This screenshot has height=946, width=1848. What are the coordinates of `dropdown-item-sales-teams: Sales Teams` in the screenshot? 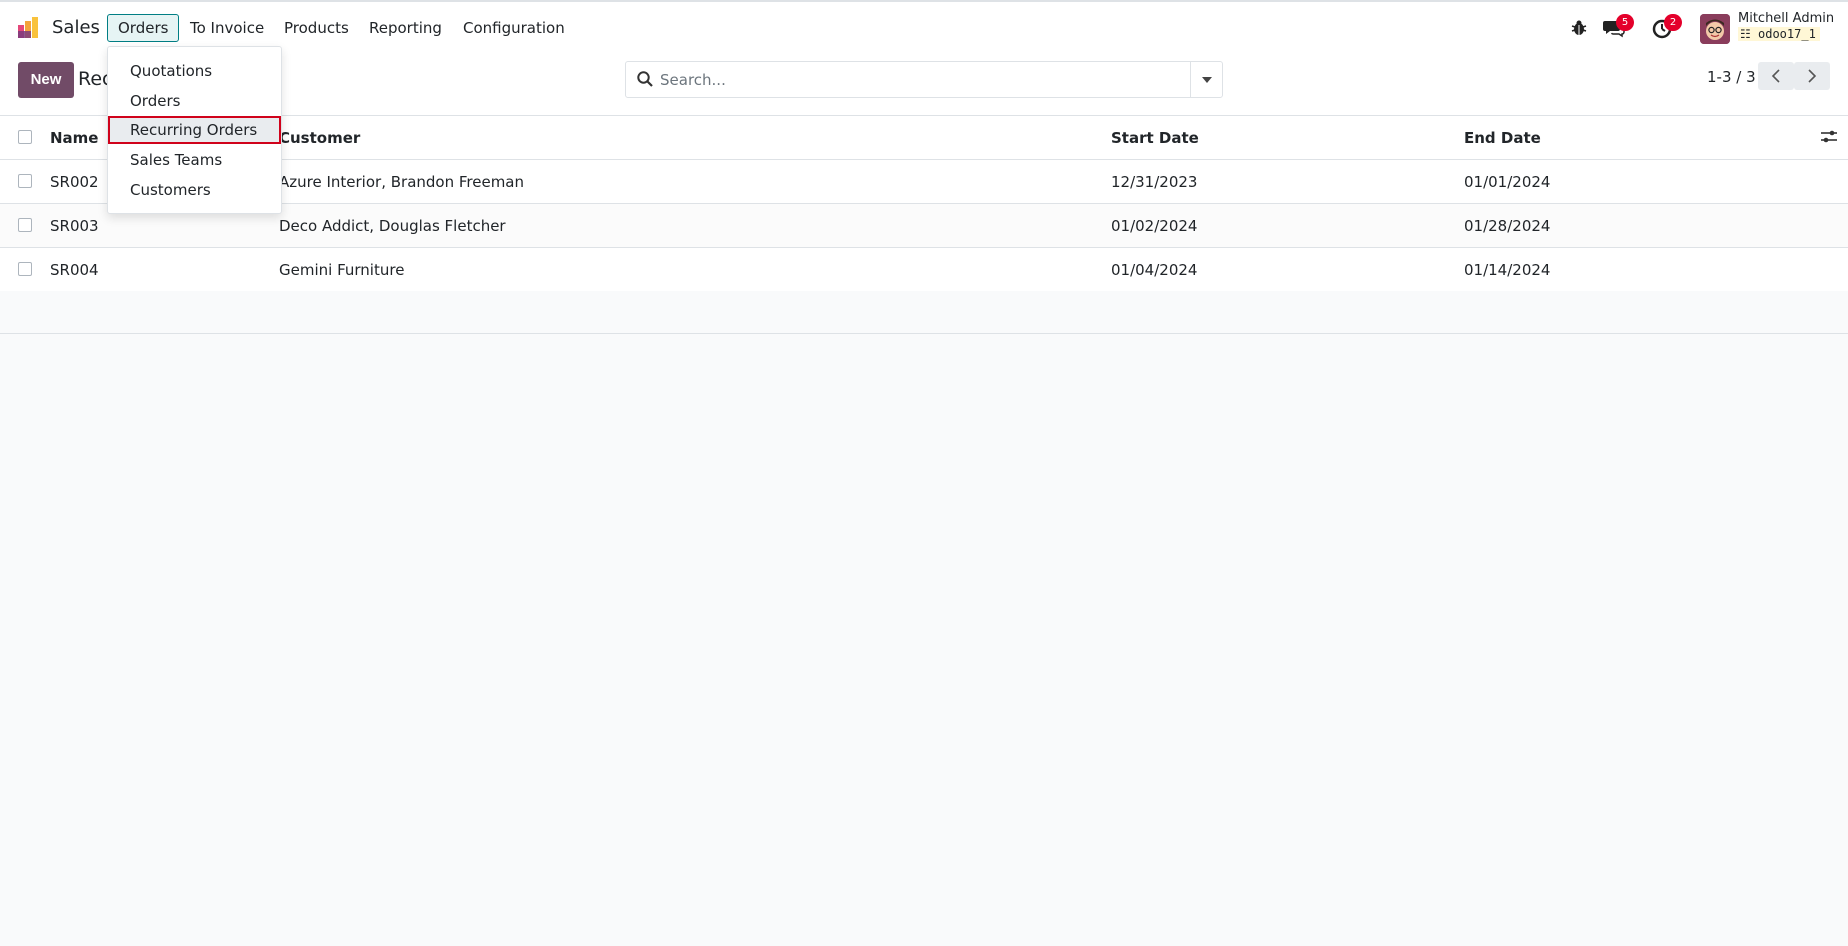 It's located at (194, 160).